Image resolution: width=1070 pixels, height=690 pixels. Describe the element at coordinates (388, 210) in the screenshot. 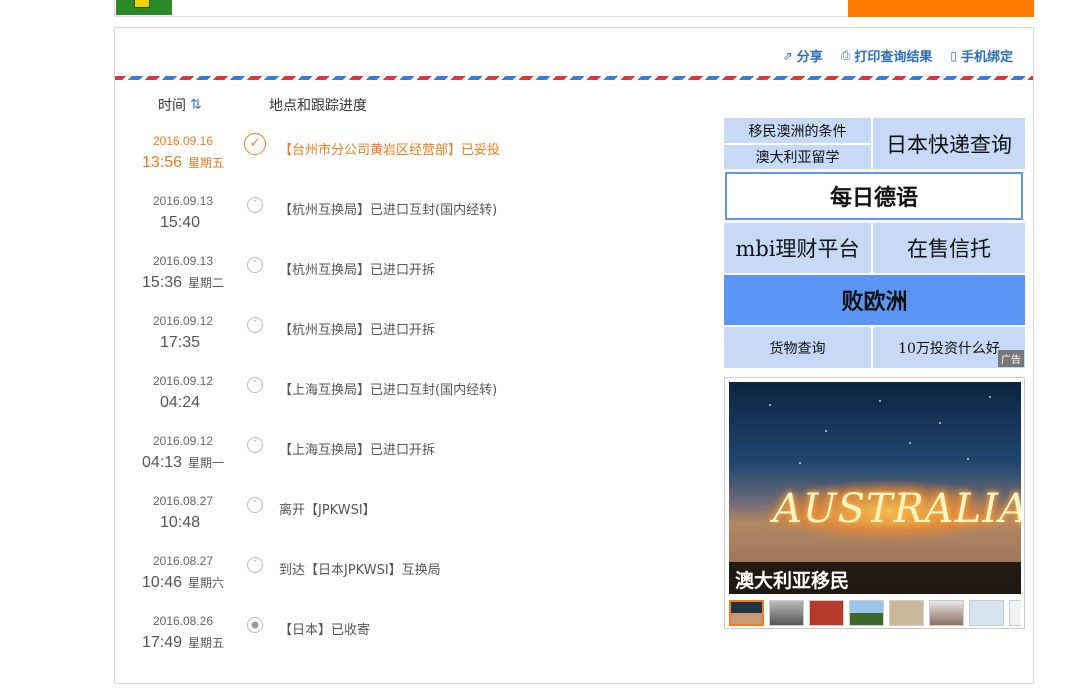

I see `event-description: 【杭州互换局】已进口互封(国内经转)` at that location.